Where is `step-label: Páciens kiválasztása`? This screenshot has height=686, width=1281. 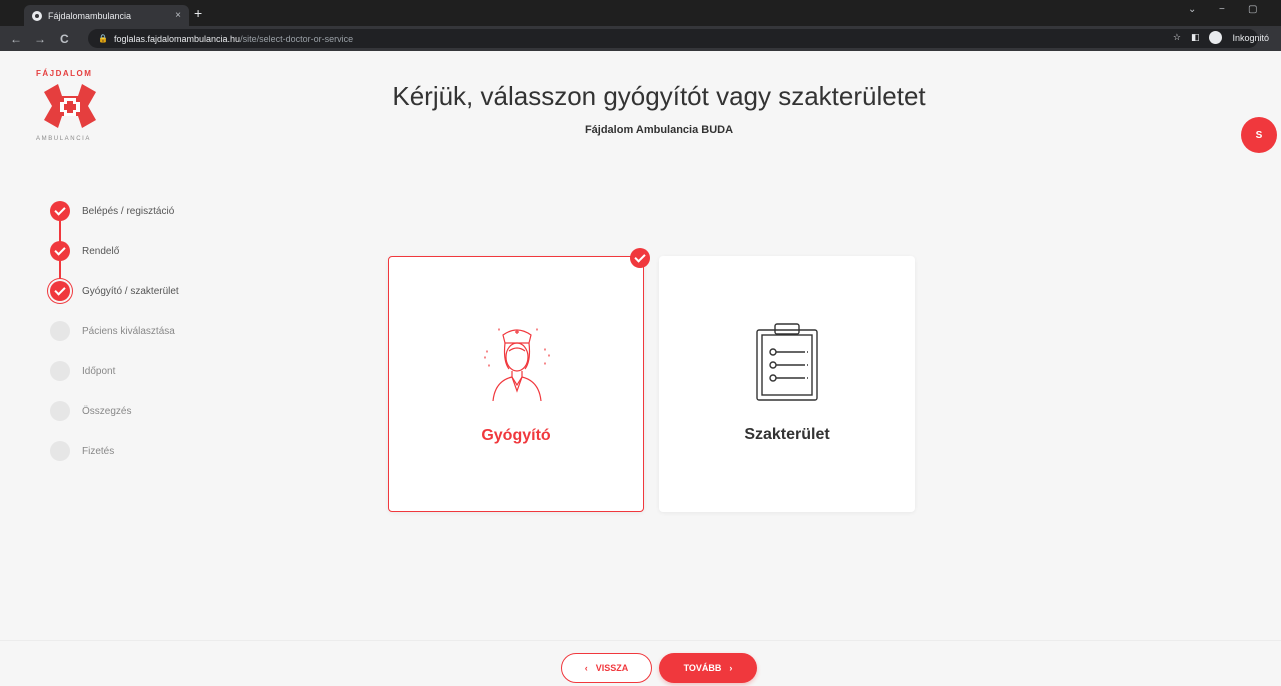 step-label: Páciens kiválasztása is located at coordinates (128, 331).